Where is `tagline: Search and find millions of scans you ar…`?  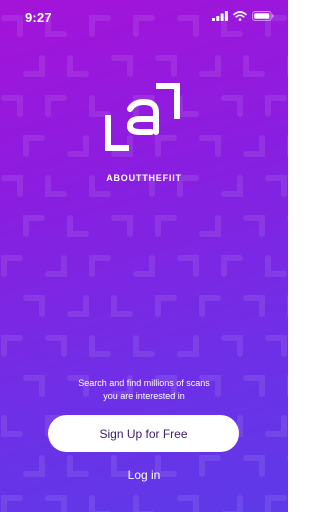
tagline: Search and find millions of scans you ar… is located at coordinates (144, 390).